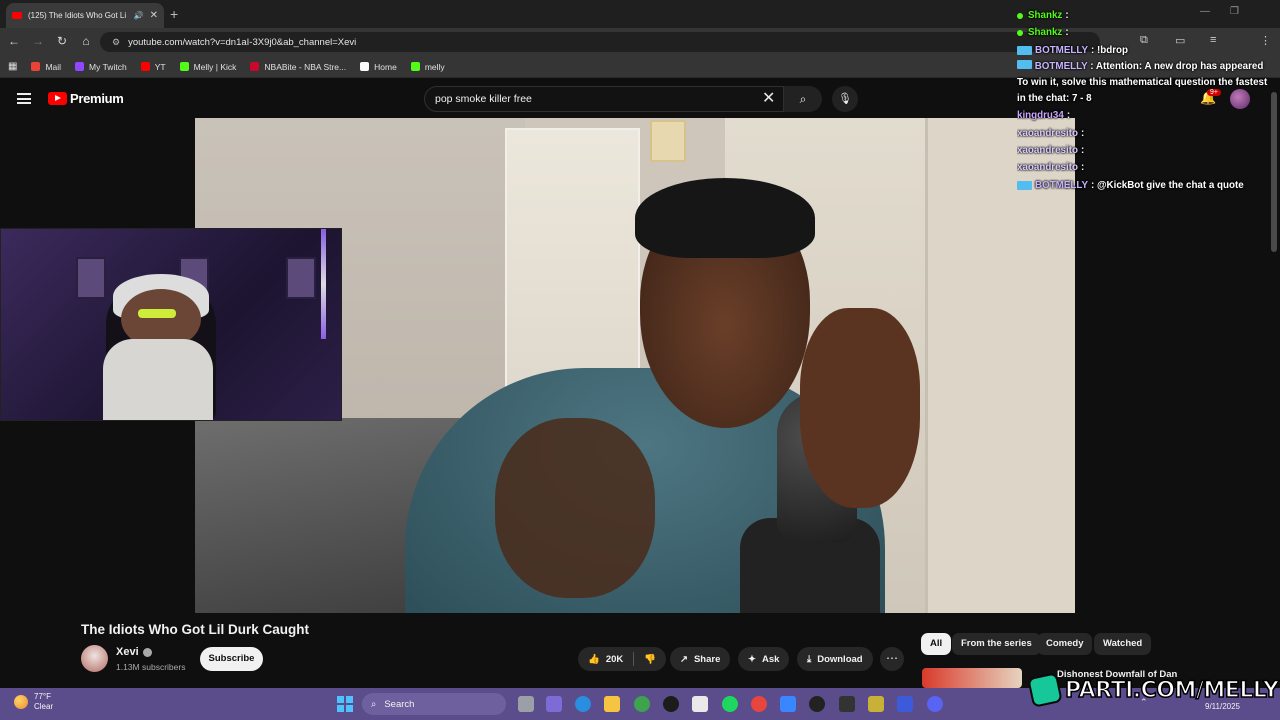  I want to click on thumbs-down-icon: 👎, so click(650, 659).